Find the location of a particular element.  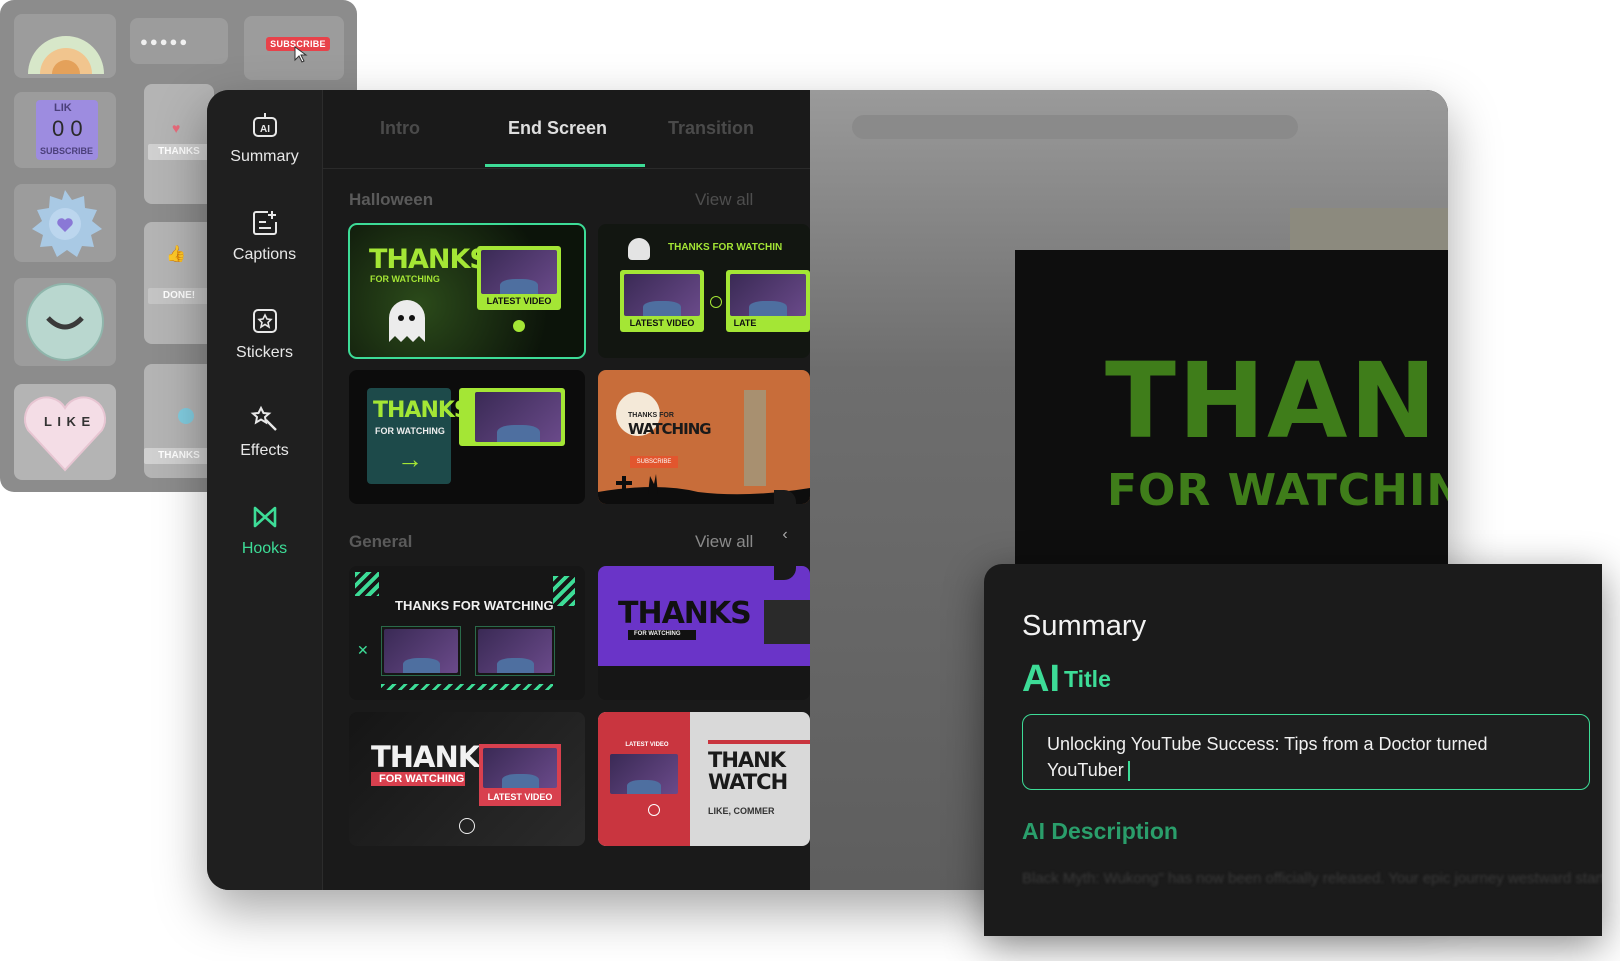

cursor-icon is located at coordinates (301, 54).